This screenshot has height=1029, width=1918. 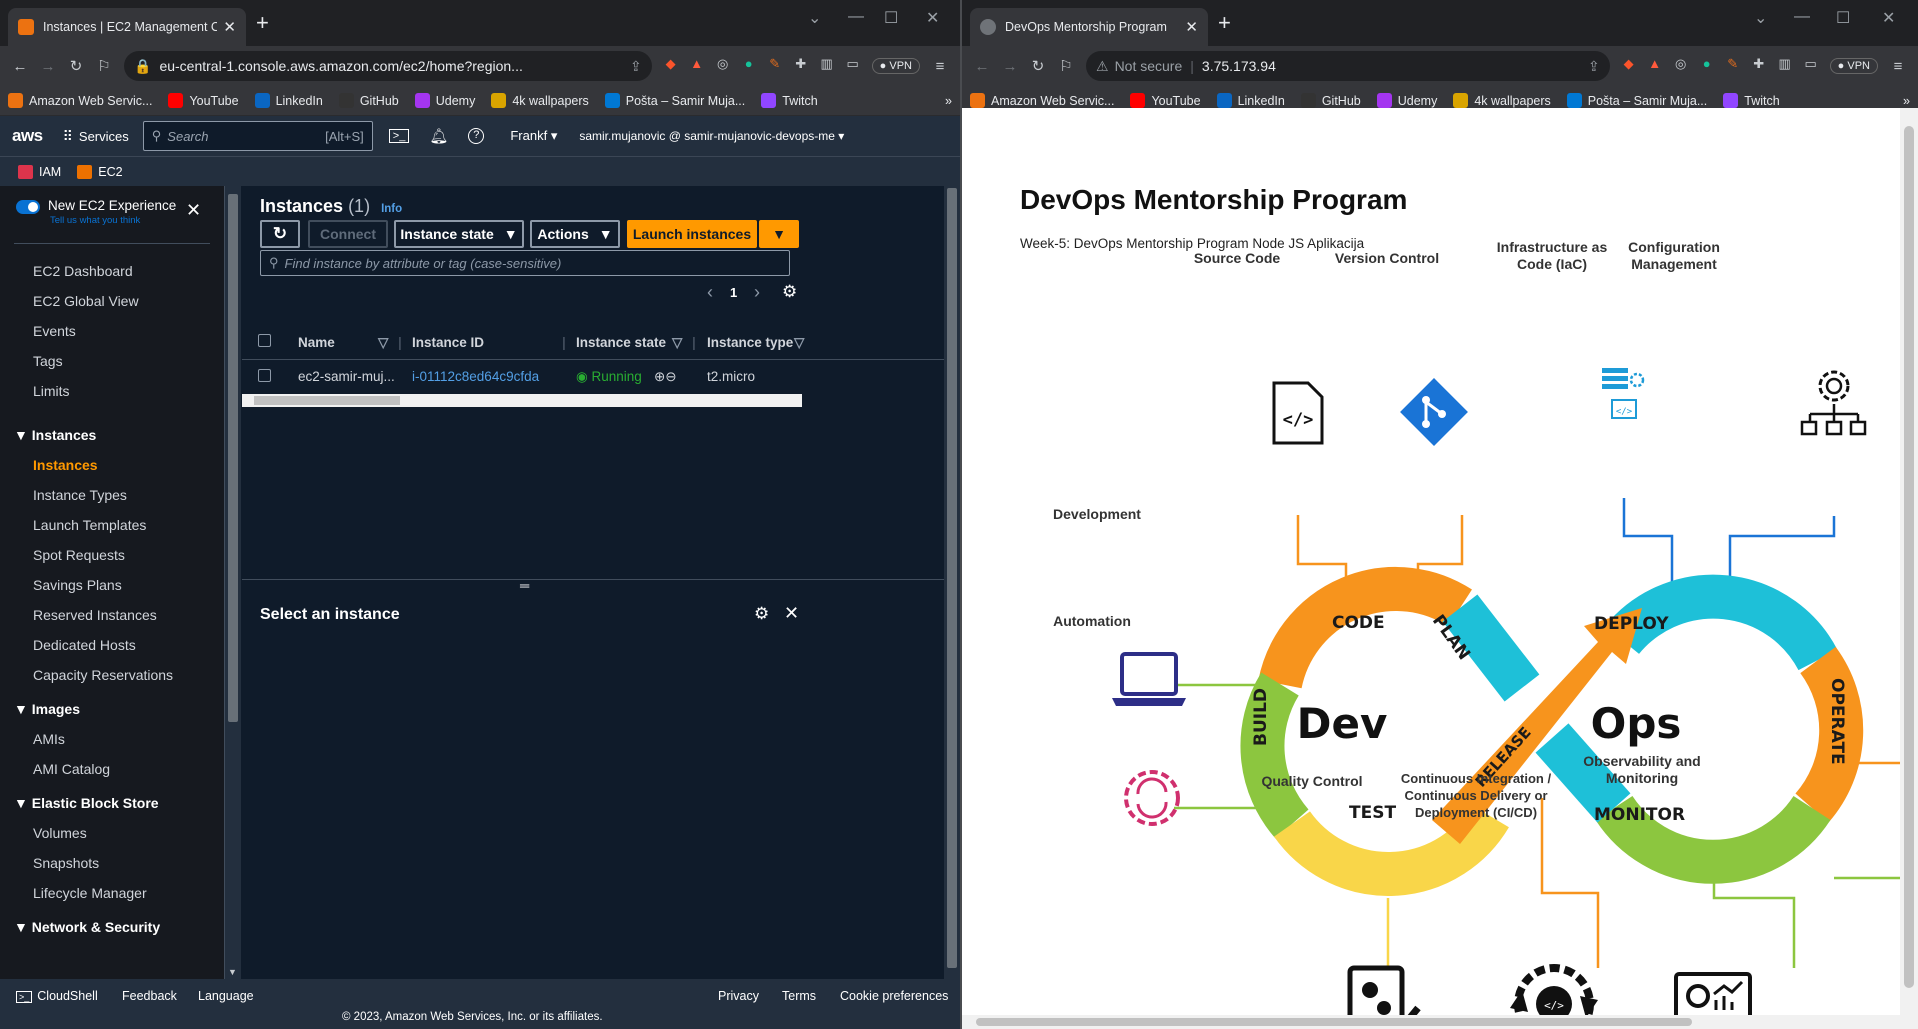 I want to click on prev-page-icon: ‹, so click(x=710, y=292).